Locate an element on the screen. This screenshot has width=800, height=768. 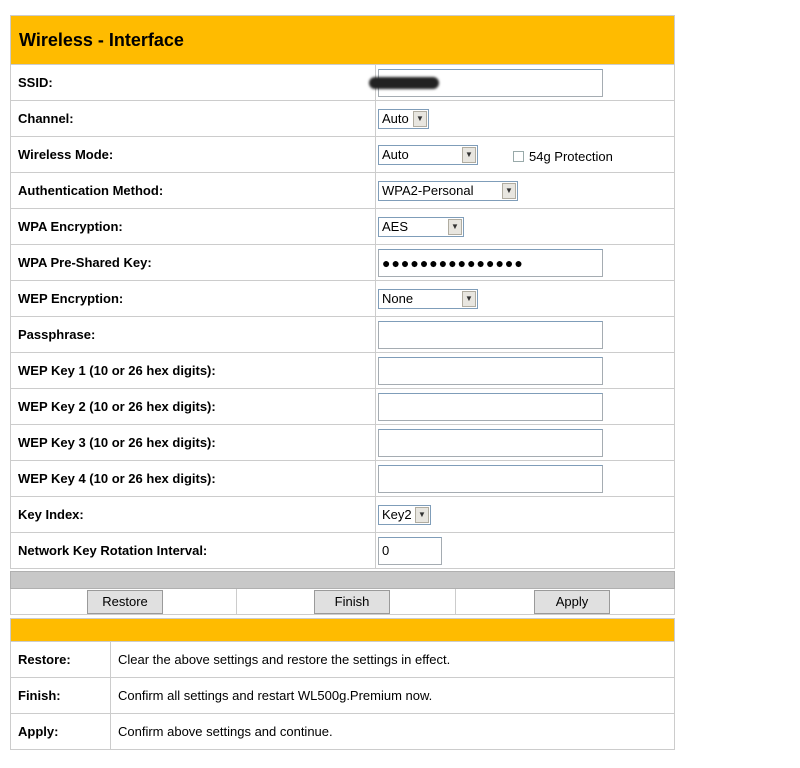
wpa-encryption-label: WPA Encryption: is located at coordinates (193, 226).